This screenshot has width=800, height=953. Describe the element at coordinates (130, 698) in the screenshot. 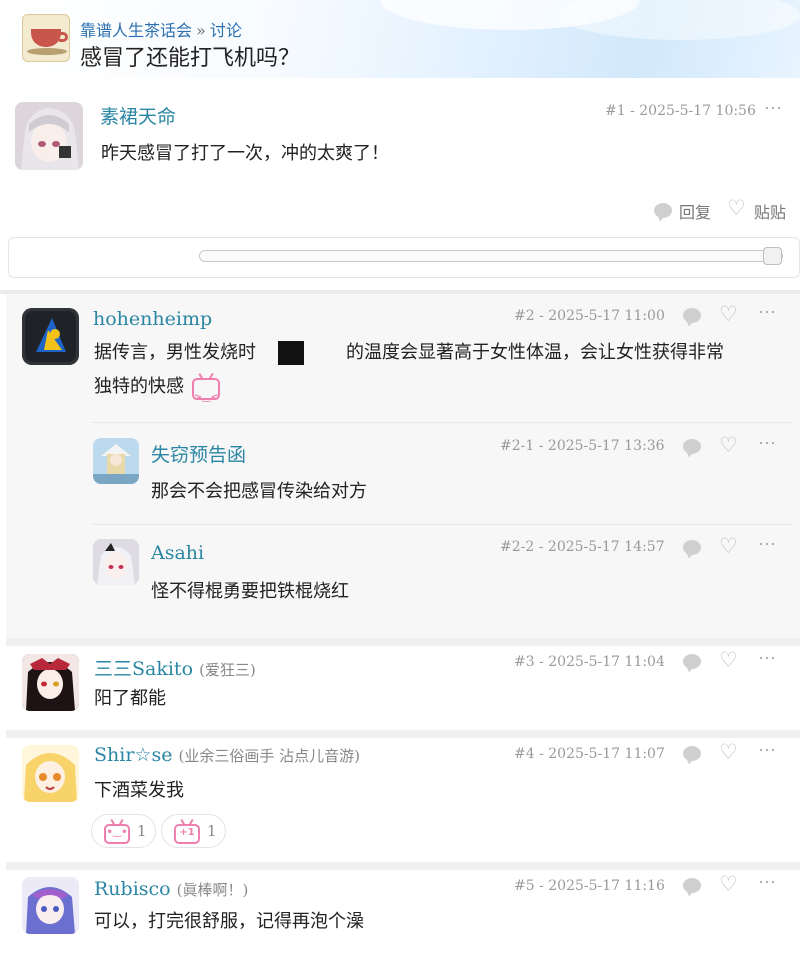

I see `post-content: 阳了都能` at that location.